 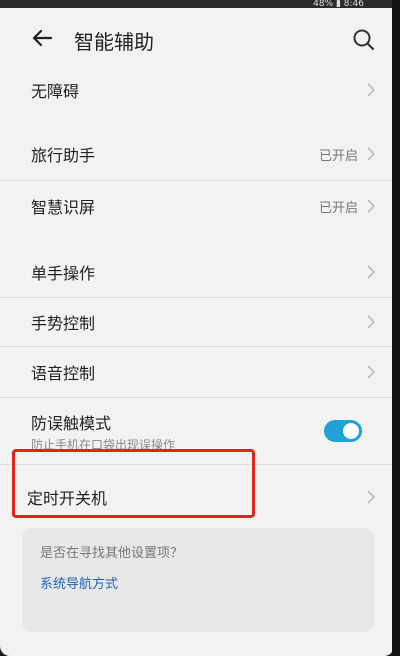 What do you see at coordinates (197, 322) in the screenshot?
I see `row-gesture-control: 手势控制` at bounding box center [197, 322].